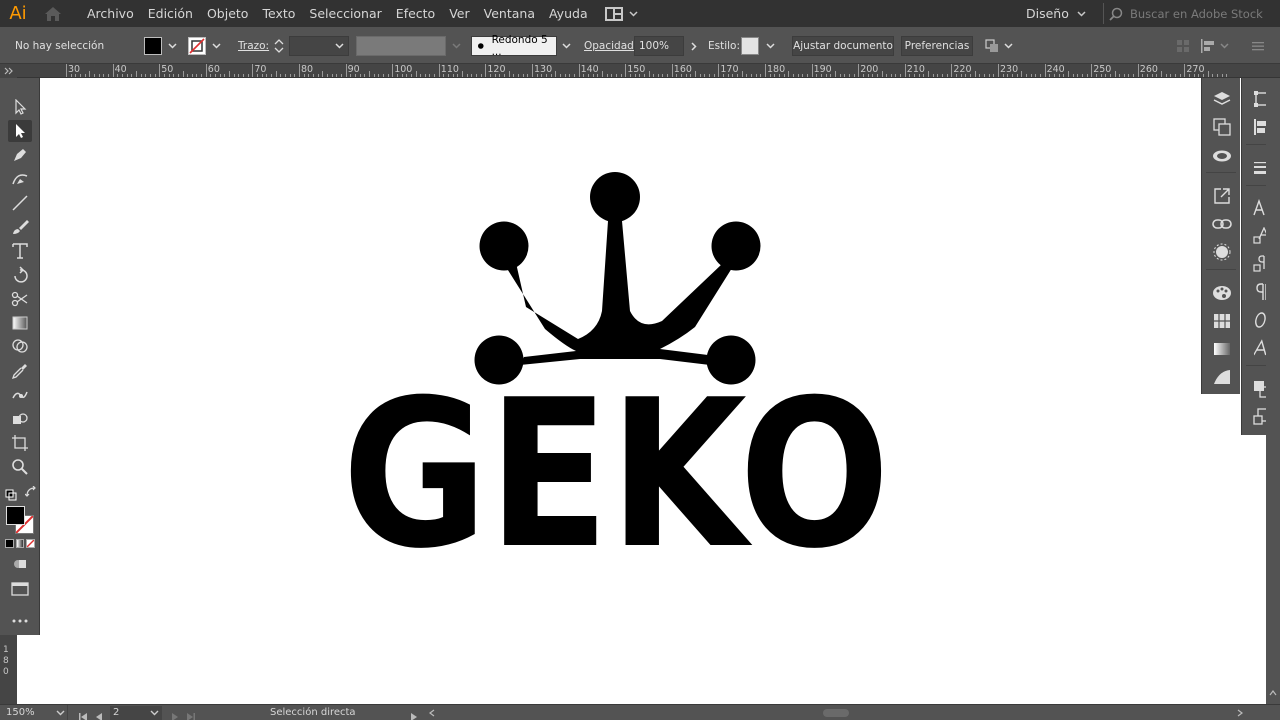 This screenshot has height=720, width=1280. Describe the element at coordinates (770, 46) in the screenshot. I see `style-dropdown` at that location.